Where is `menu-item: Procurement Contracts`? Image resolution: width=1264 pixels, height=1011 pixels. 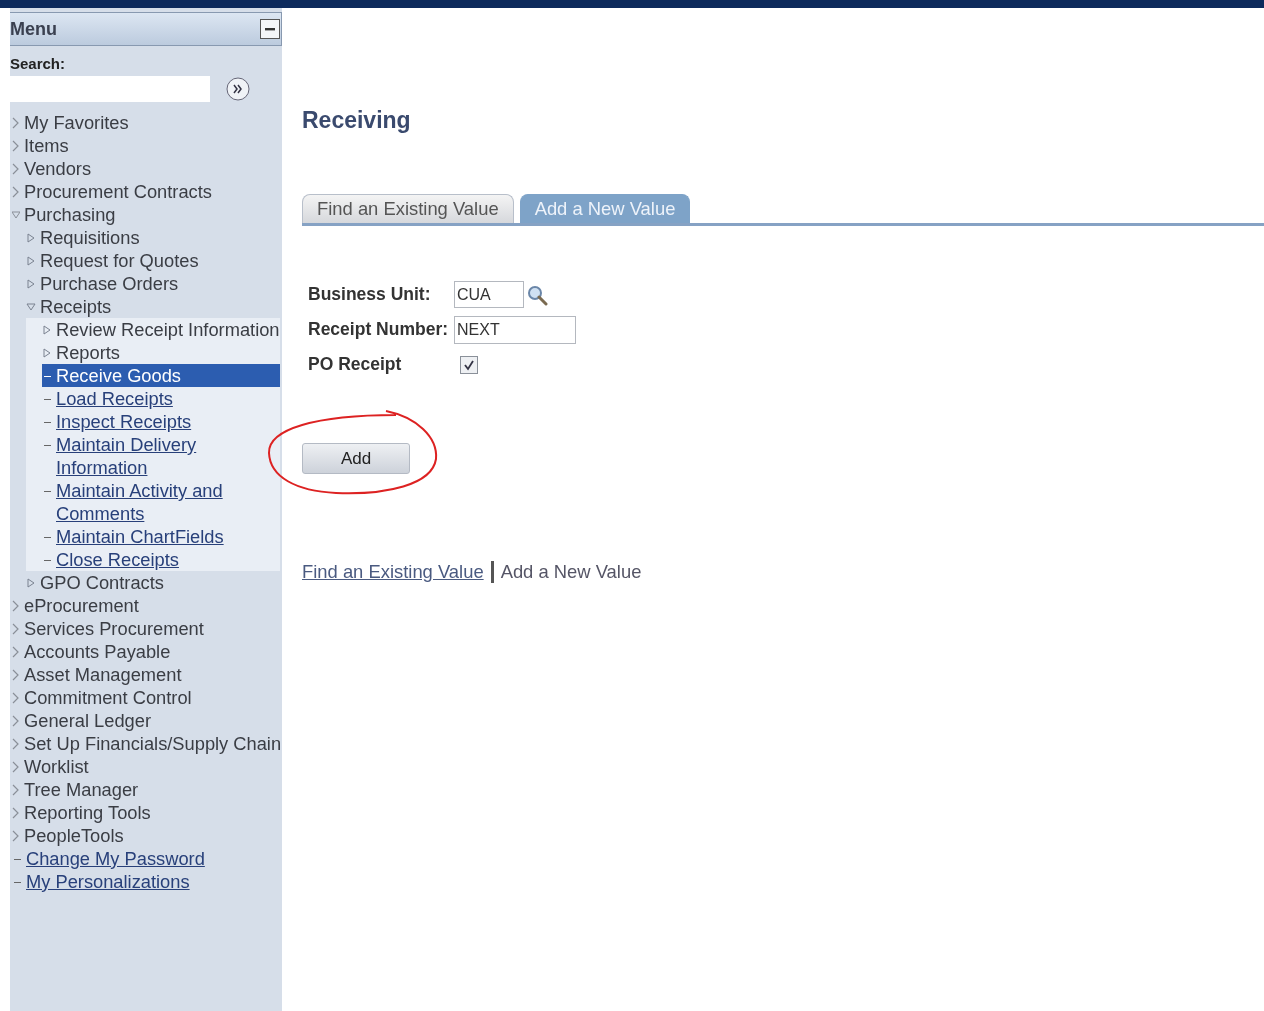
menu-item: Procurement Contracts is located at coordinates (118, 191).